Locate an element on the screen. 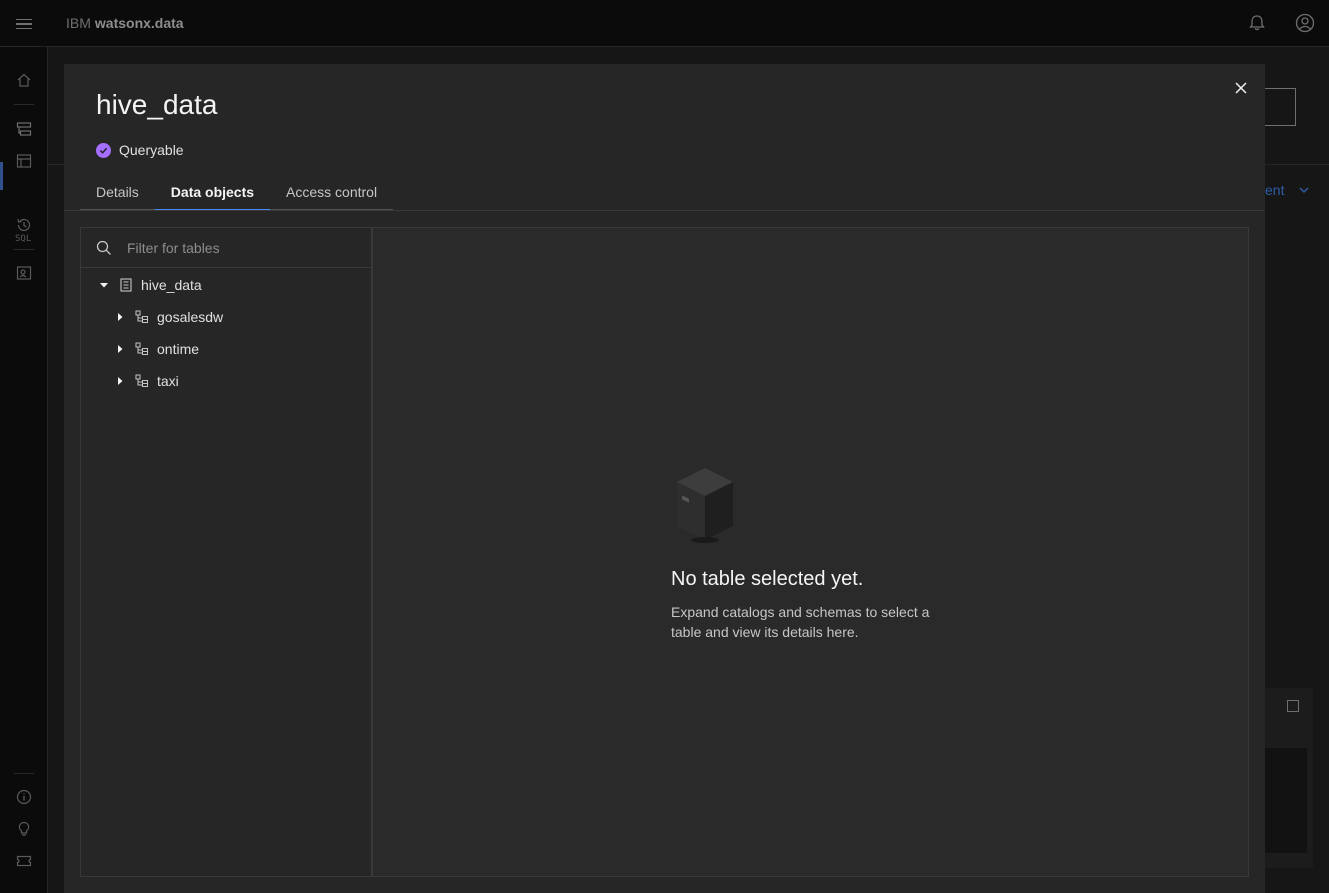 This screenshot has height=893, width=1329. tree-node-label: gosalesdw is located at coordinates (190, 317).